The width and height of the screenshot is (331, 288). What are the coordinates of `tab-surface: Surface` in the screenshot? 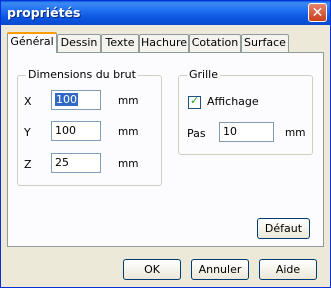 It's located at (265, 43).